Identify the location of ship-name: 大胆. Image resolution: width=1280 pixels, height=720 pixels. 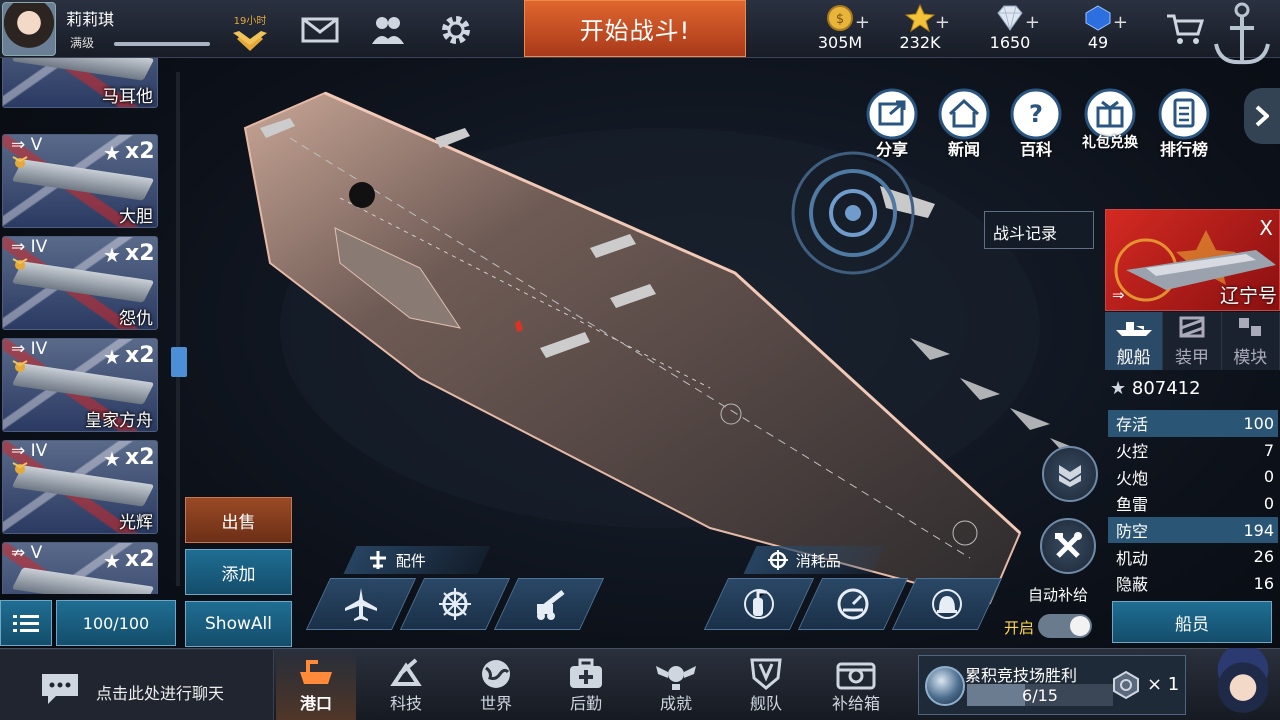
(136, 217).